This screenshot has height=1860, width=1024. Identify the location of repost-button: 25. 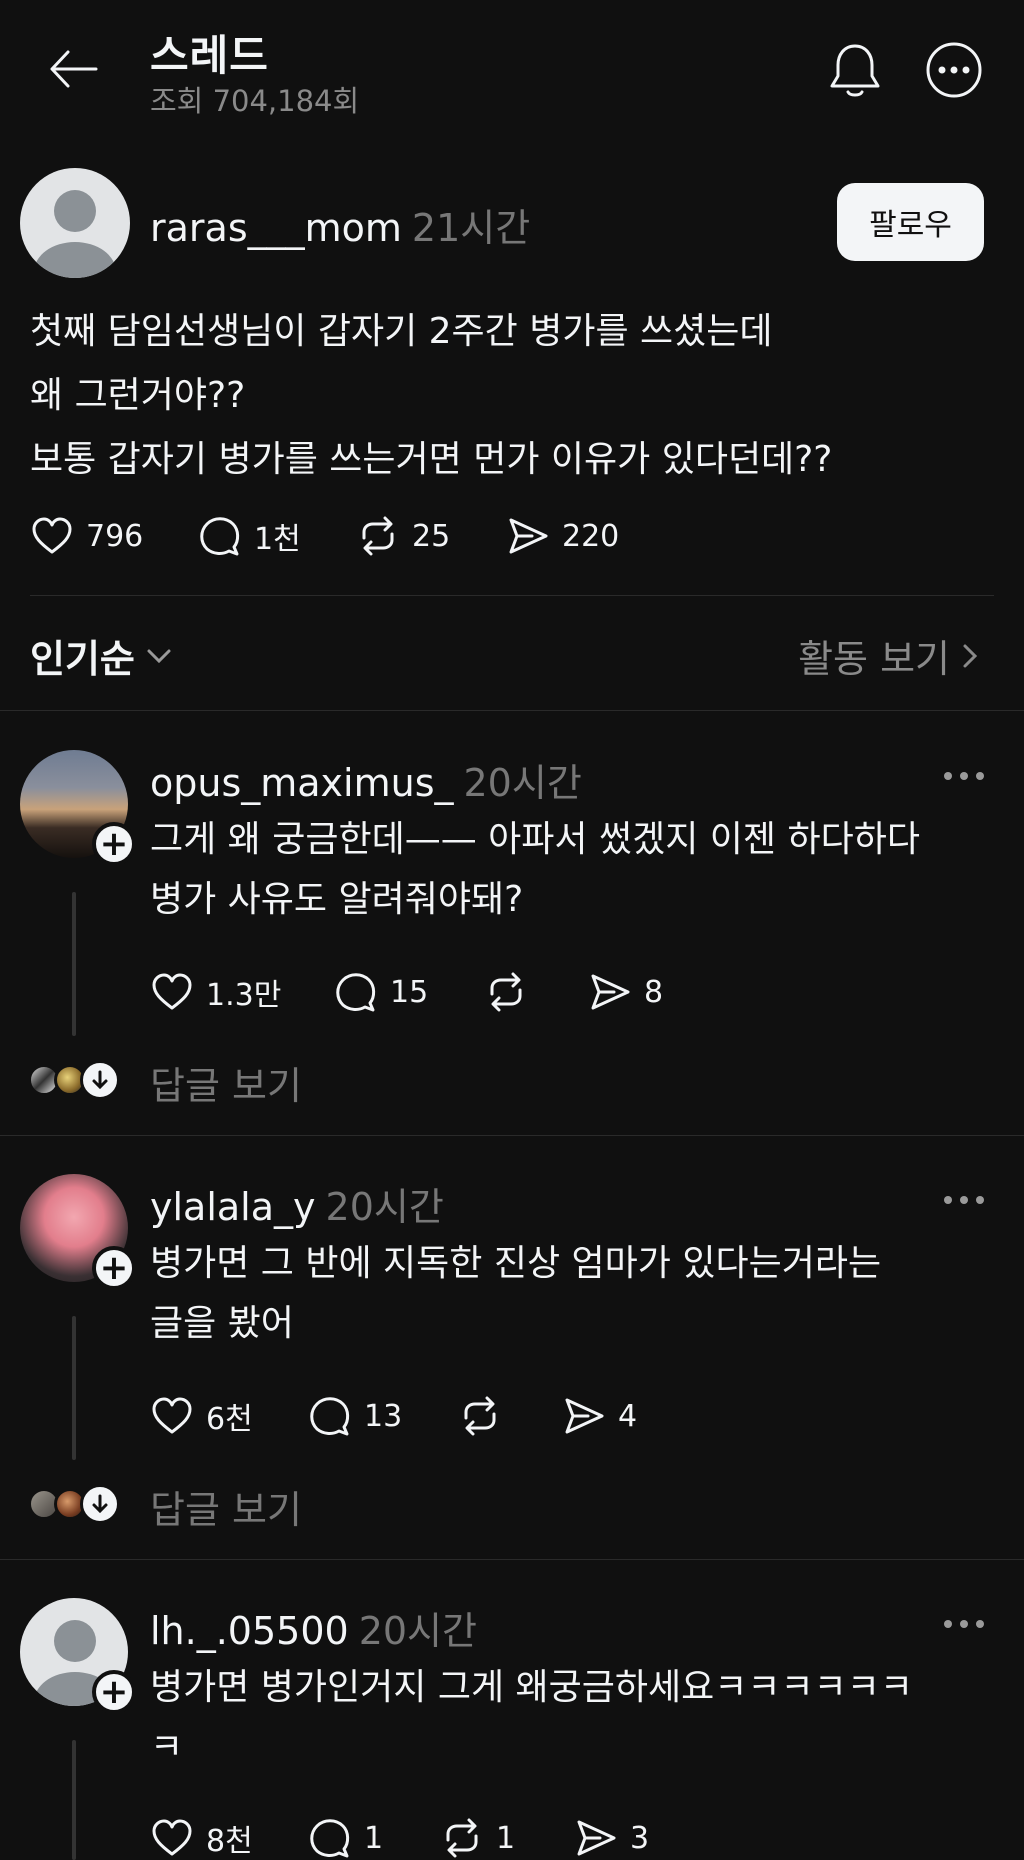
(403, 536).